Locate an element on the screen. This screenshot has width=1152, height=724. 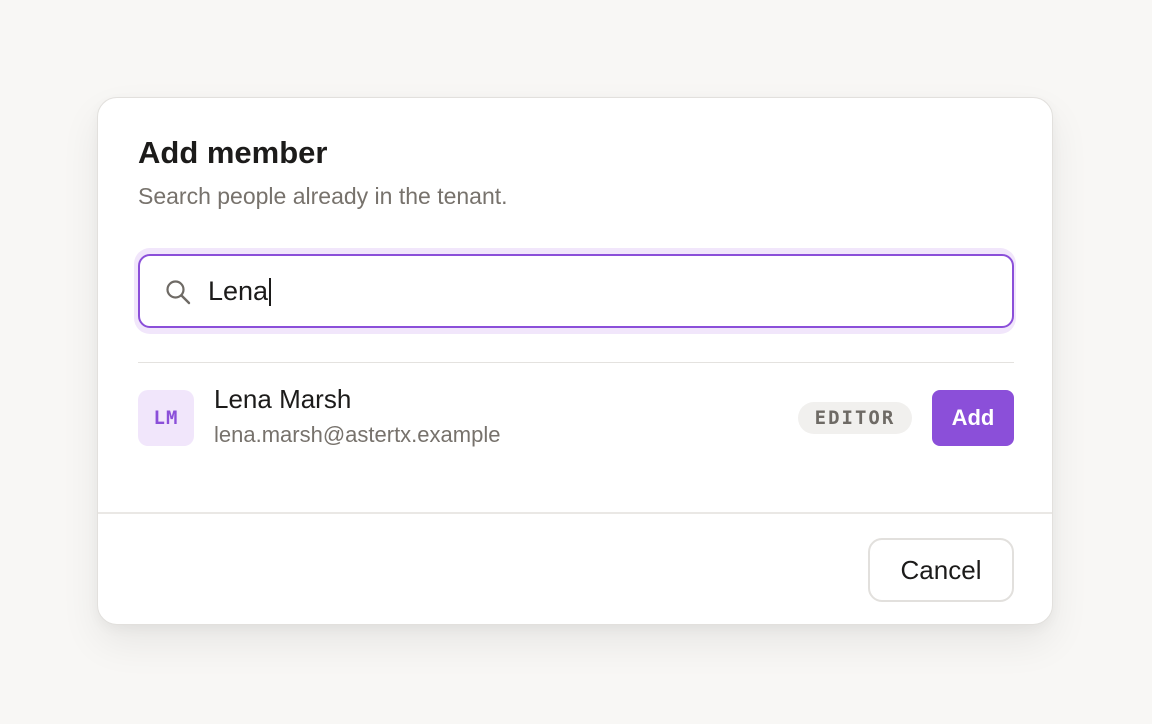
results-divider is located at coordinates (576, 362).